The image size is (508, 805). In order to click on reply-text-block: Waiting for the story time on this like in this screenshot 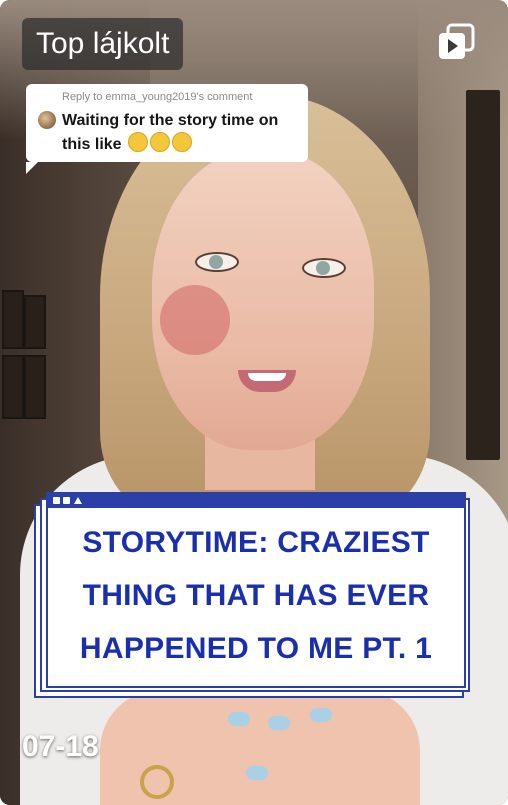, I will do `click(182, 133)`.